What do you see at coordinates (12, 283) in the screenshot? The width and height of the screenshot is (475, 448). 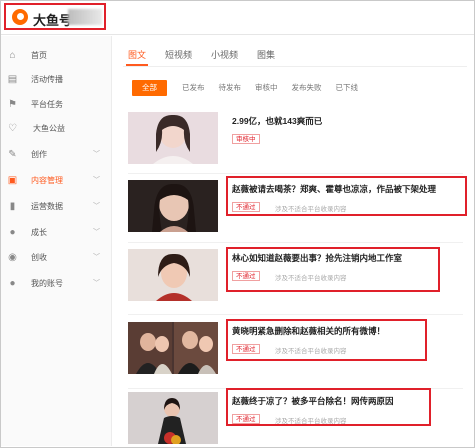 I see `person-icon: ●` at bounding box center [12, 283].